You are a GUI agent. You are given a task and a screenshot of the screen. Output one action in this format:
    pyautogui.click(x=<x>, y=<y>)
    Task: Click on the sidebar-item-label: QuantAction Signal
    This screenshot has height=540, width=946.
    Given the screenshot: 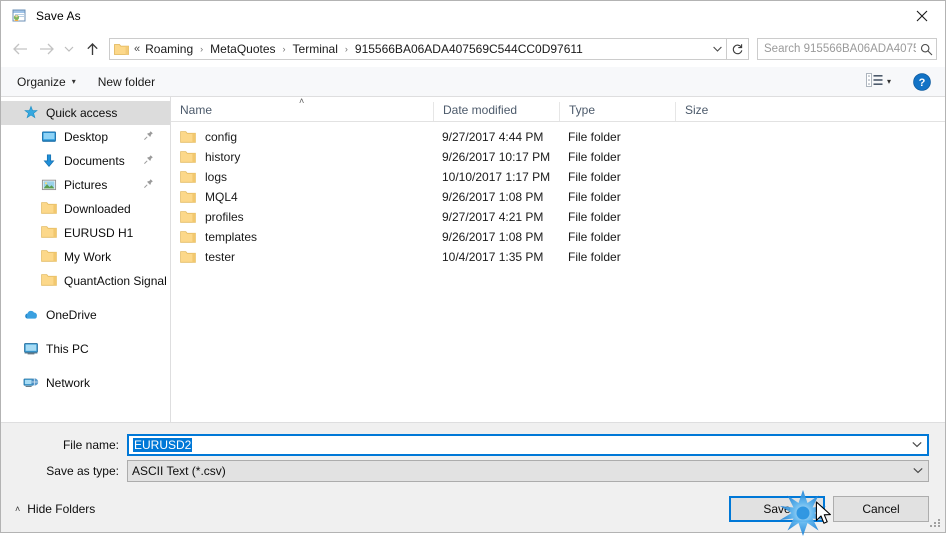 What is the action you would take?
    pyautogui.click(x=115, y=281)
    